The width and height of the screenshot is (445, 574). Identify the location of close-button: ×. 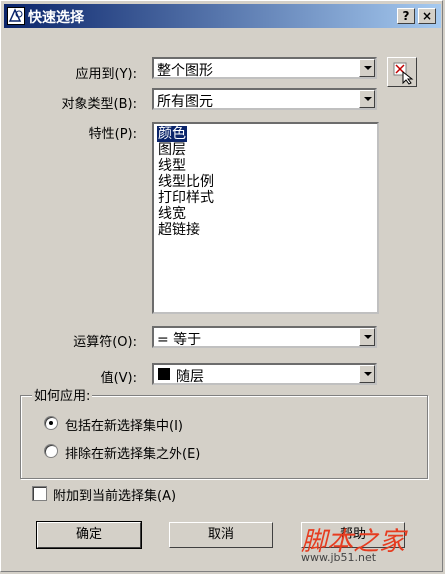
(427, 16).